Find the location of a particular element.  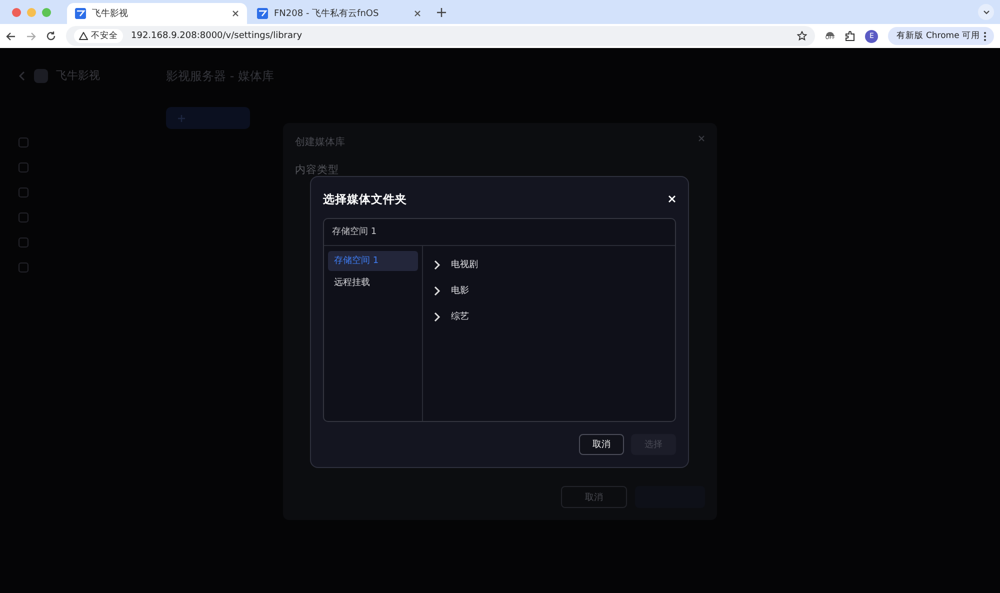

back-arrow-icon is located at coordinates (11, 36).